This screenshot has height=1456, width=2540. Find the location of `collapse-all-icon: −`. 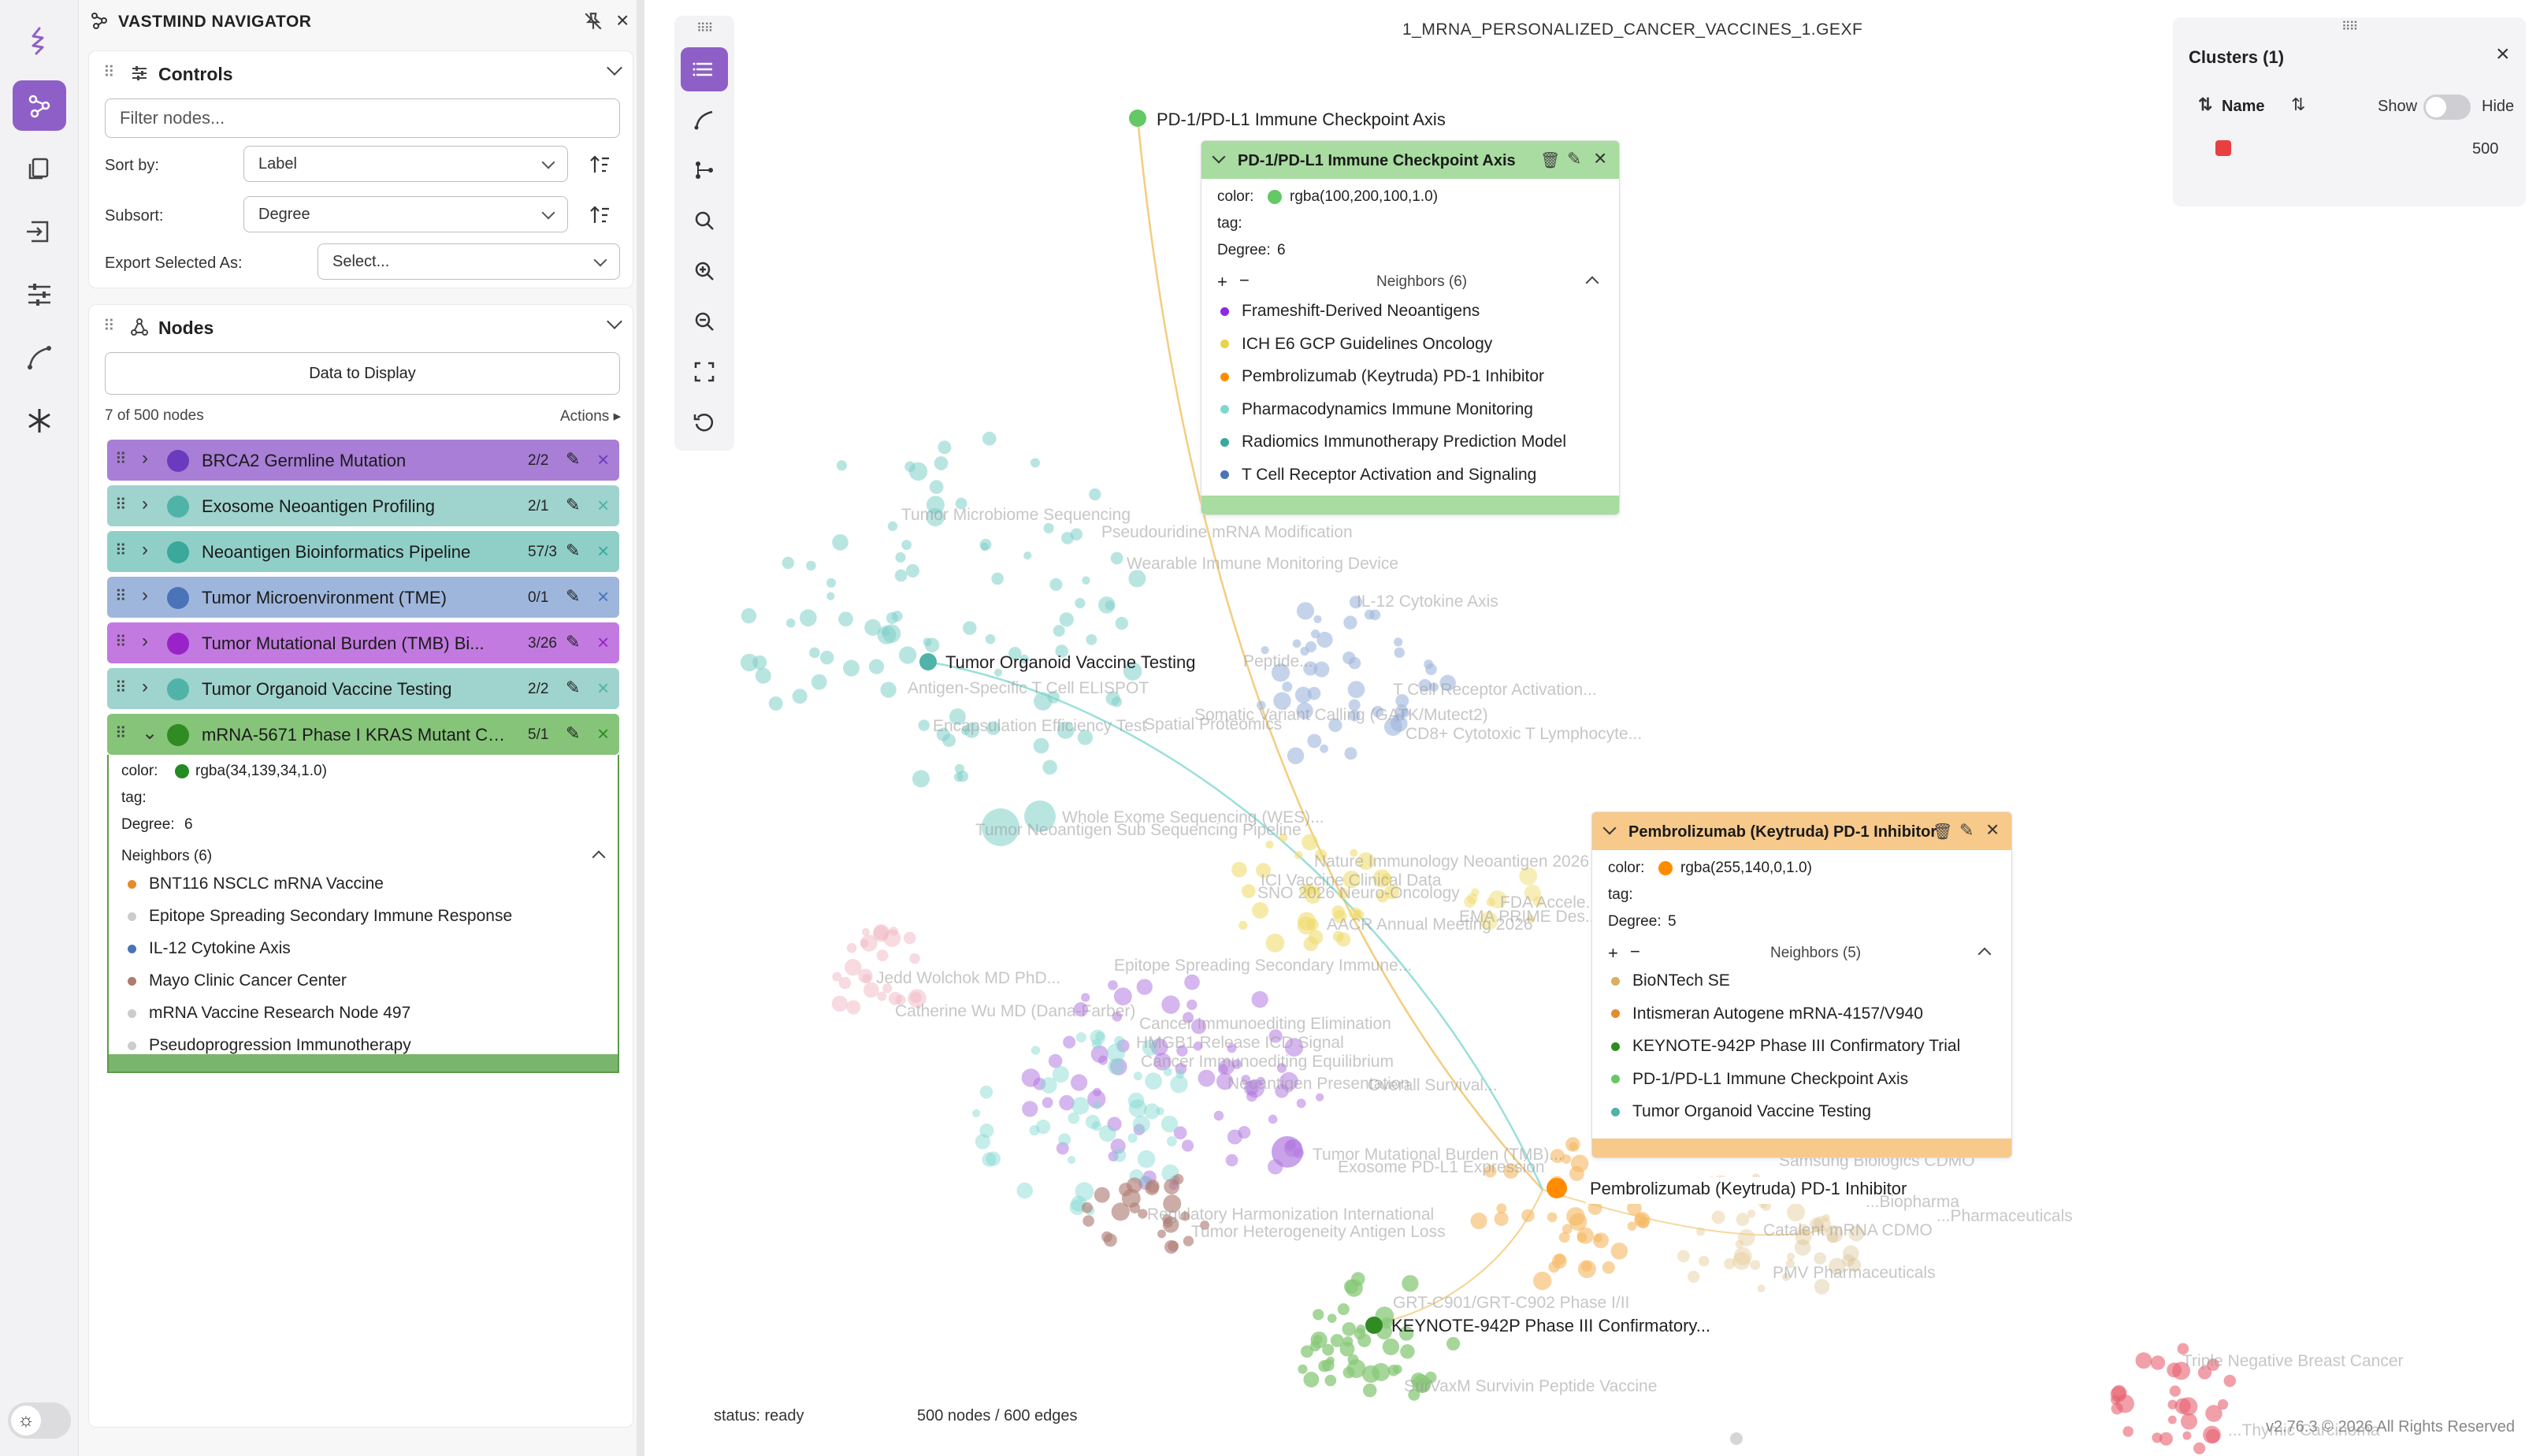

collapse-all-icon: − is located at coordinates (1244, 280).